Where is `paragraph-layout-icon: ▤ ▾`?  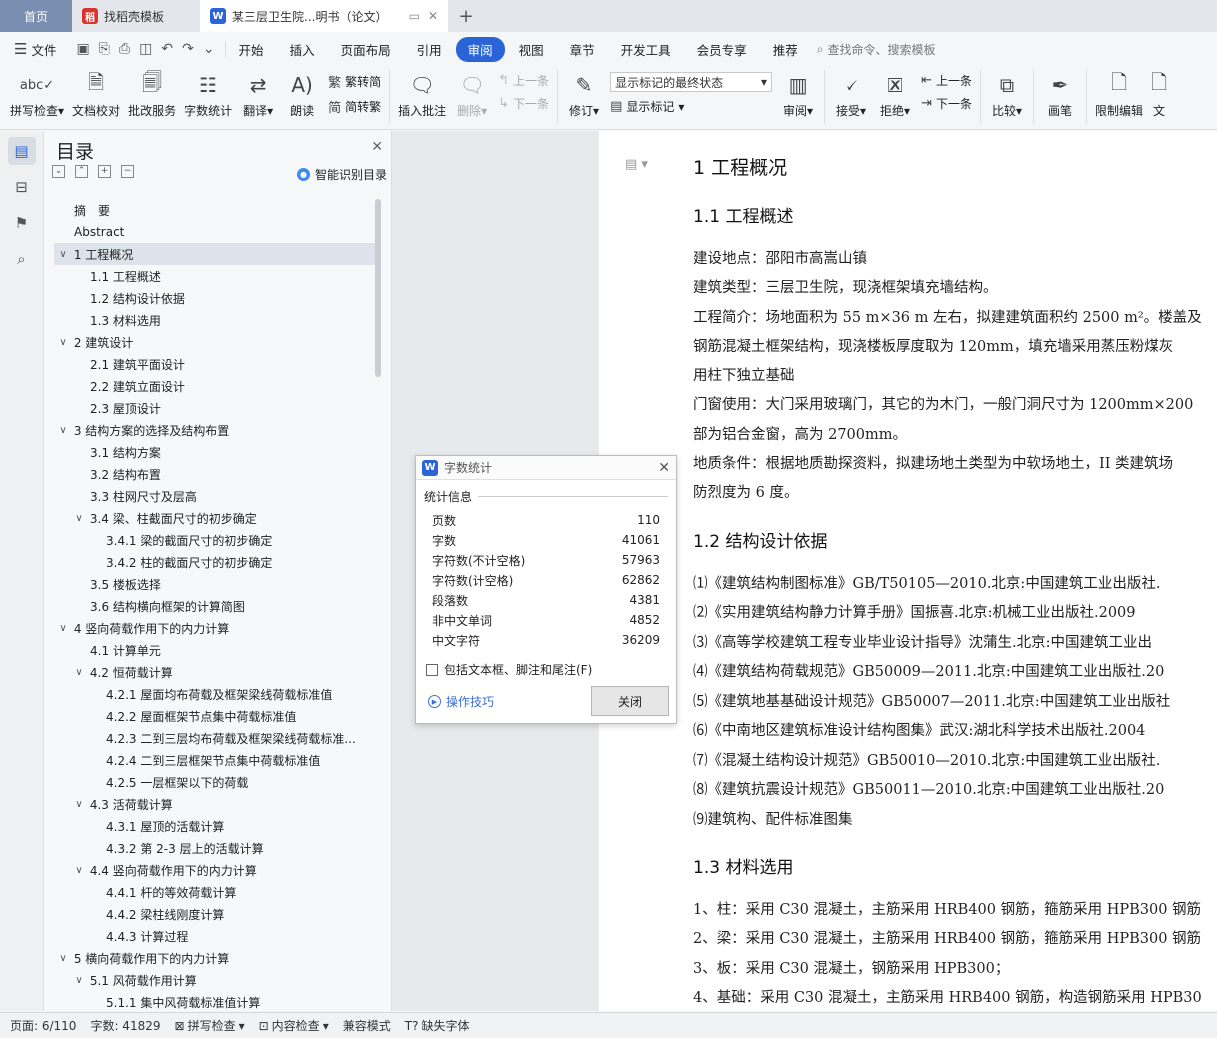
paragraph-layout-icon: ▤ ▾ is located at coordinates (636, 164).